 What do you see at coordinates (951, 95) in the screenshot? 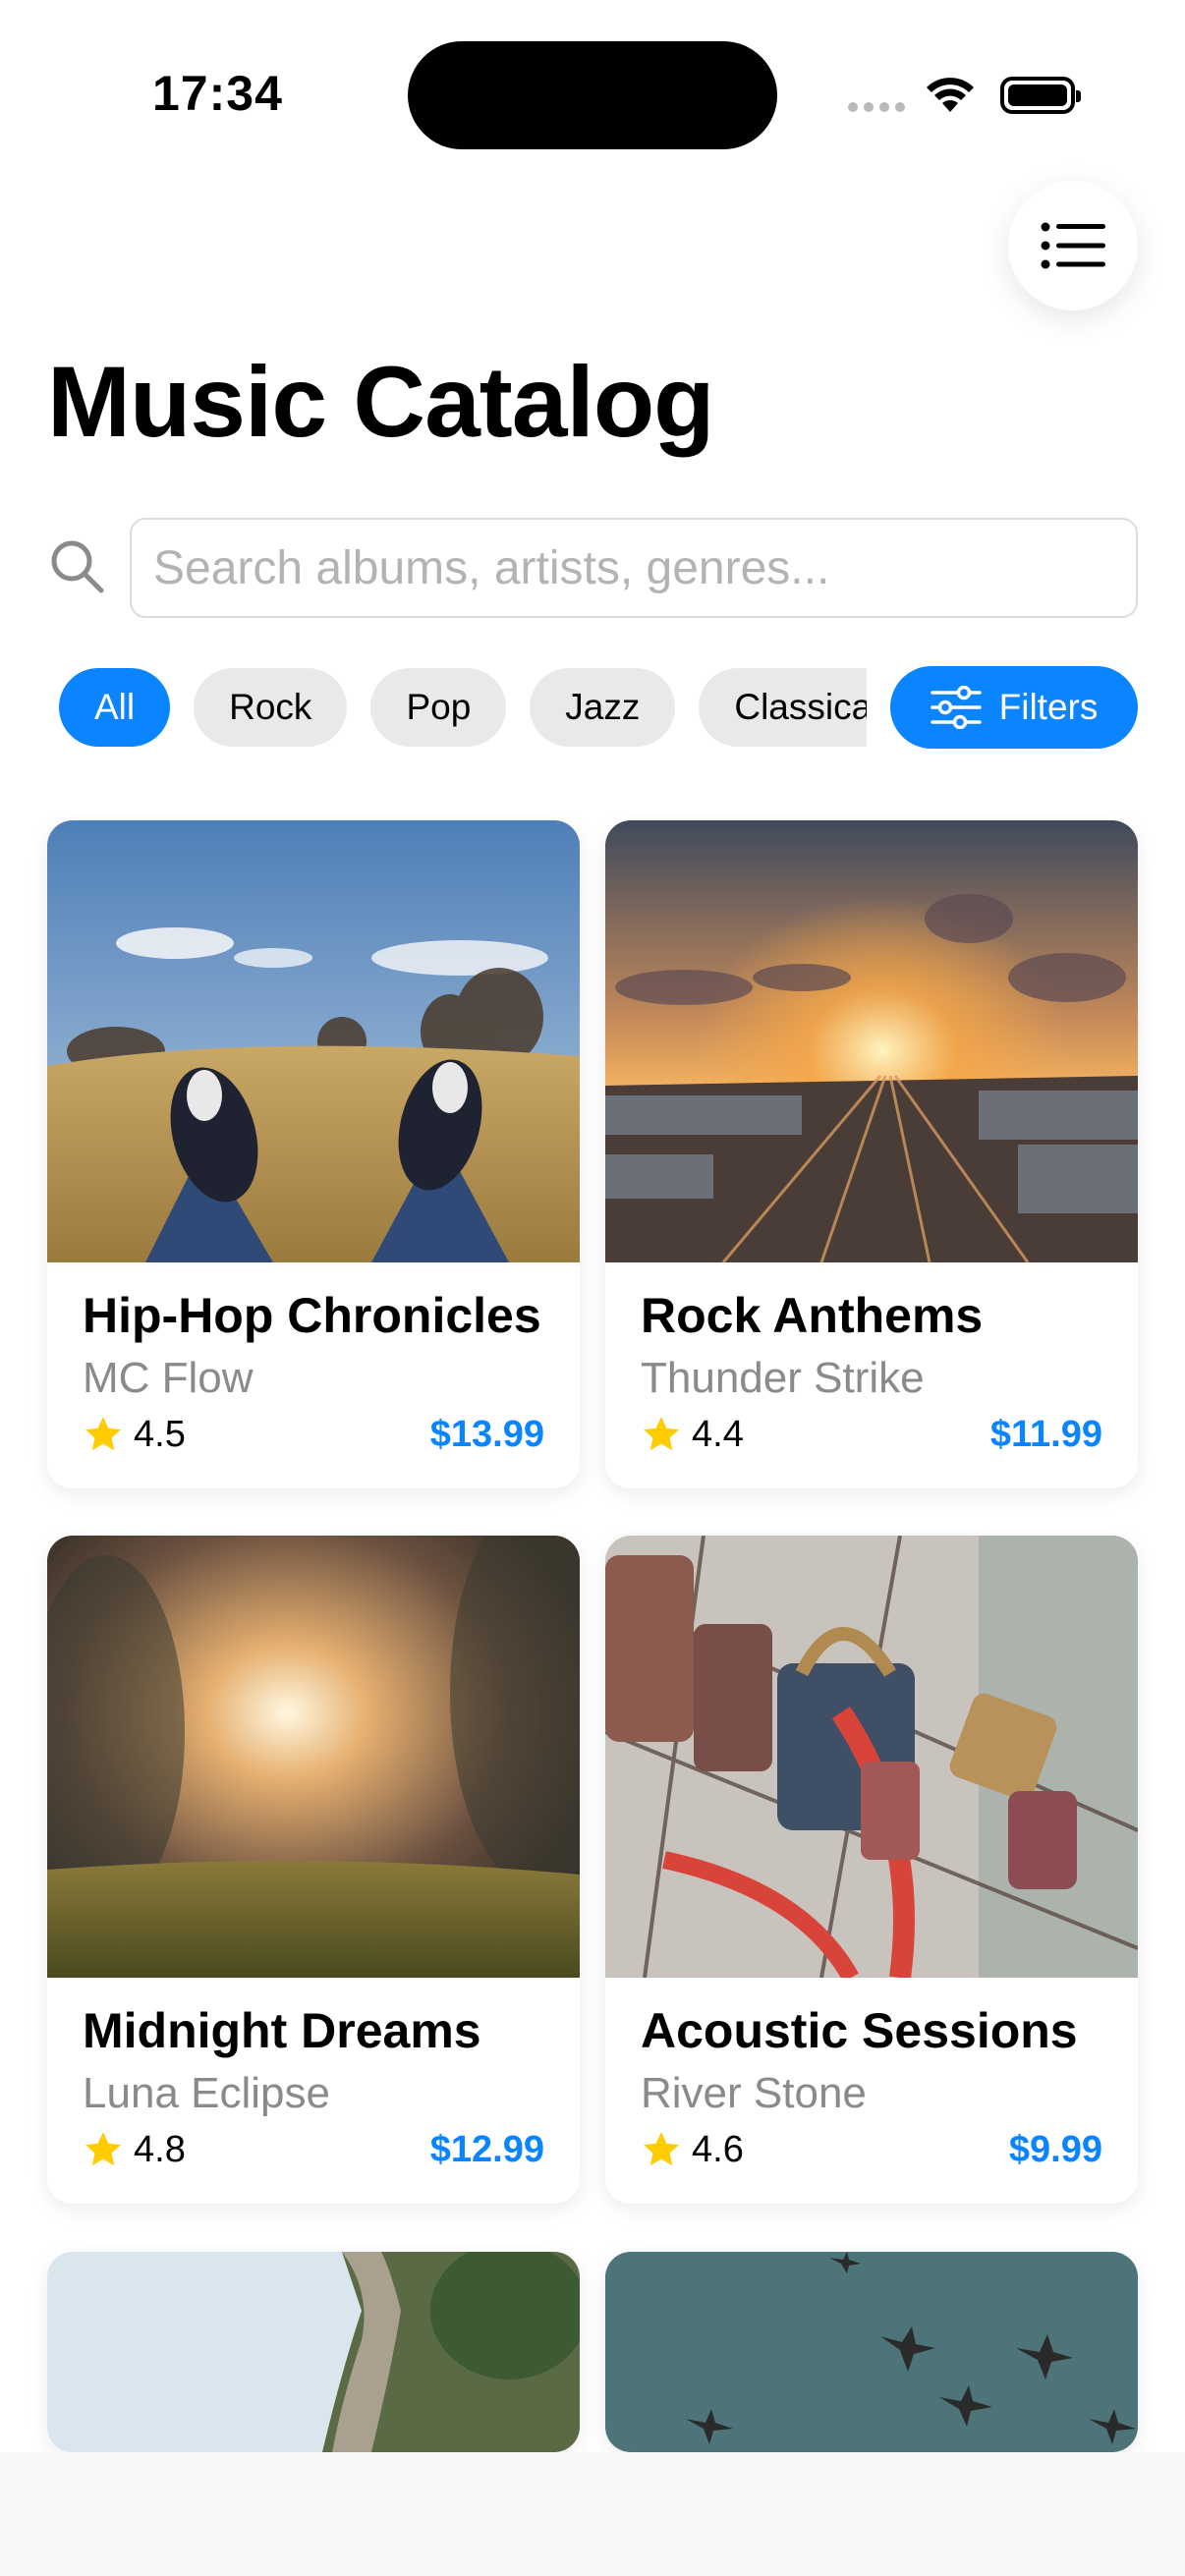
I see `wifi-icon` at bounding box center [951, 95].